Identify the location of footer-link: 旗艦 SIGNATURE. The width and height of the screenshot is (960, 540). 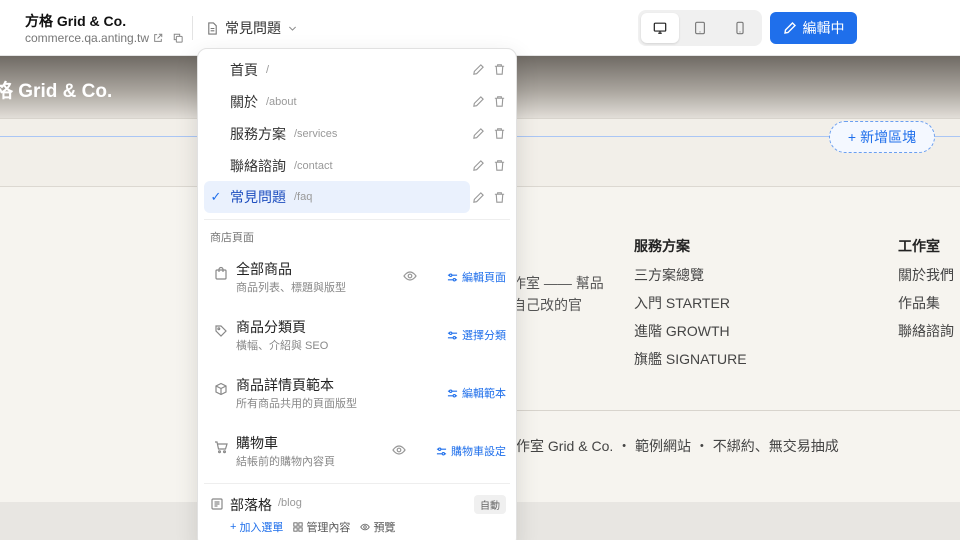
(690, 364).